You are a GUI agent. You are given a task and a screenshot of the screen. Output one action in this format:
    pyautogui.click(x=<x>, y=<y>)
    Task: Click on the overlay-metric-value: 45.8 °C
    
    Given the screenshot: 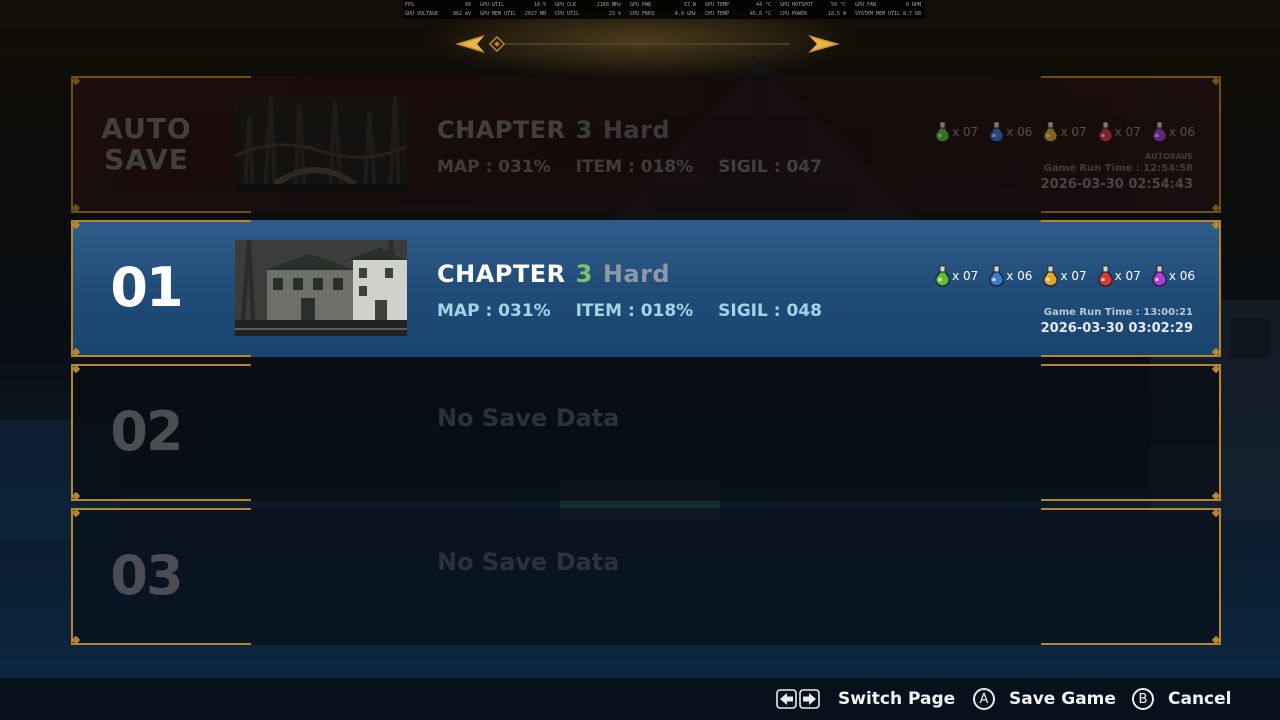 What is the action you would take?
    pyautogui.click(x=760, y=14)
    